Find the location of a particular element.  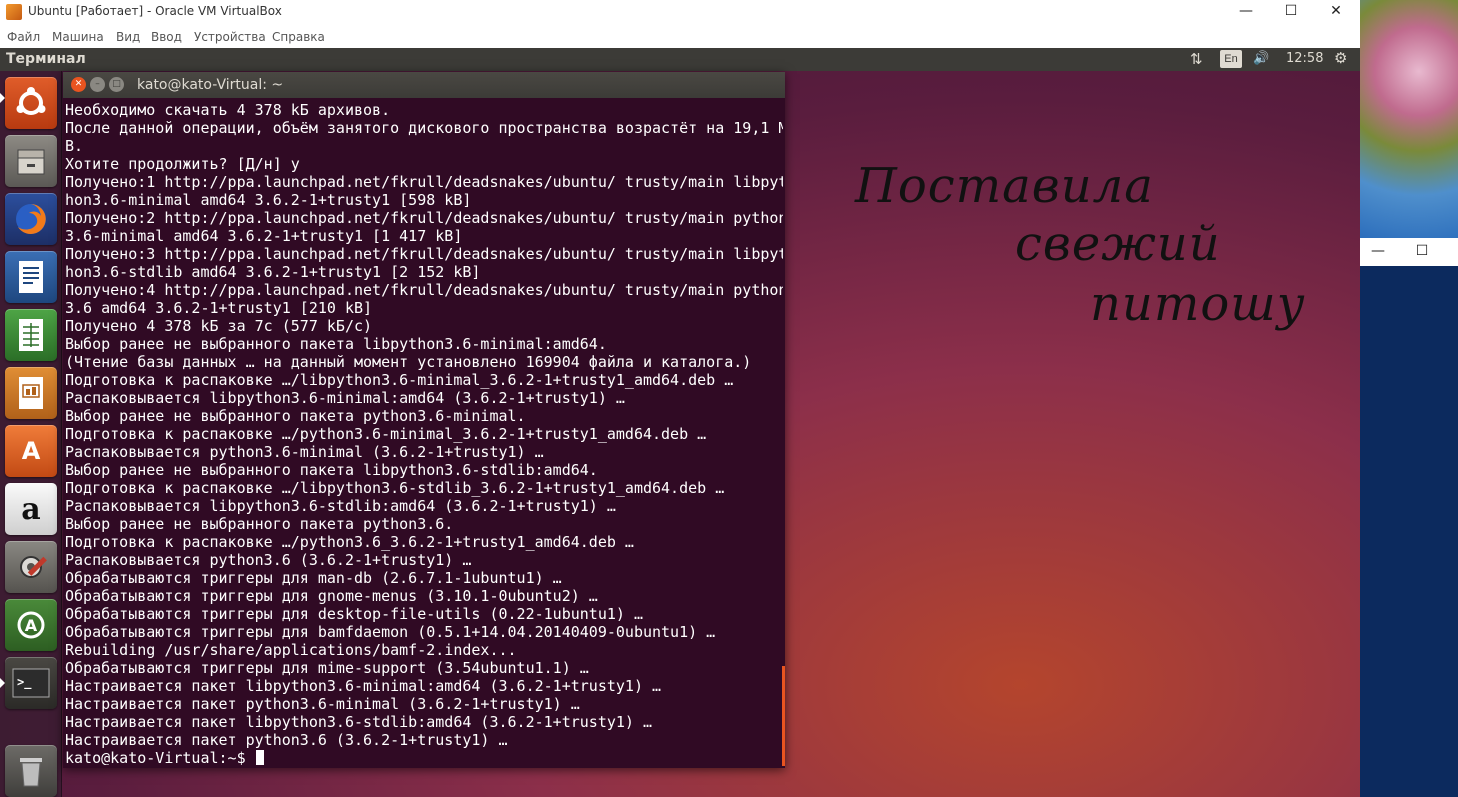

close-button: ✕ is located at coordinates (1336, 12).